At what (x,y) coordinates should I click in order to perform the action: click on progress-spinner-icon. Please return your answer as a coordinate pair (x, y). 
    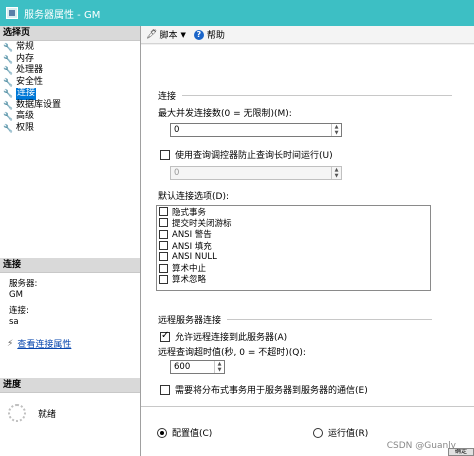
    Looking at the image, I should click on (17, 413).